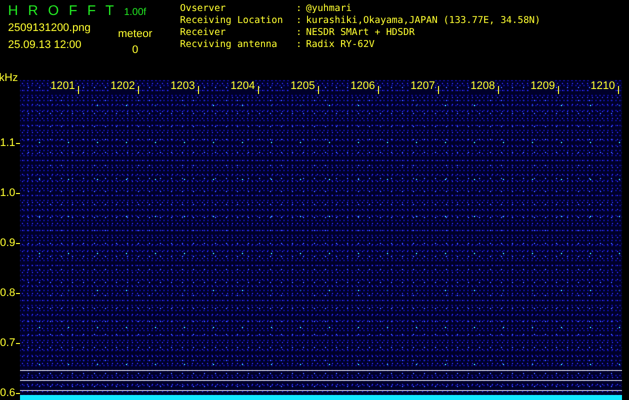 The height and width of the screenshot is (400, 629). Describe the element at coordinates (602, 86) in the screenshot. I see `axis-tick-label: 1210` at that location.